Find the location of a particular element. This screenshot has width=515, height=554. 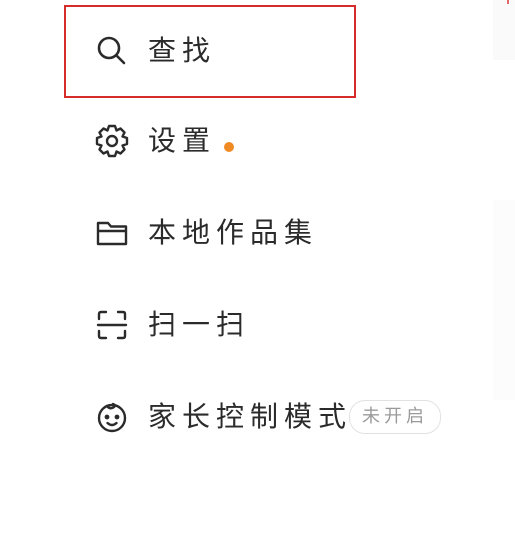

menu-item-label: 查找 is located at coordinates (182, 50).